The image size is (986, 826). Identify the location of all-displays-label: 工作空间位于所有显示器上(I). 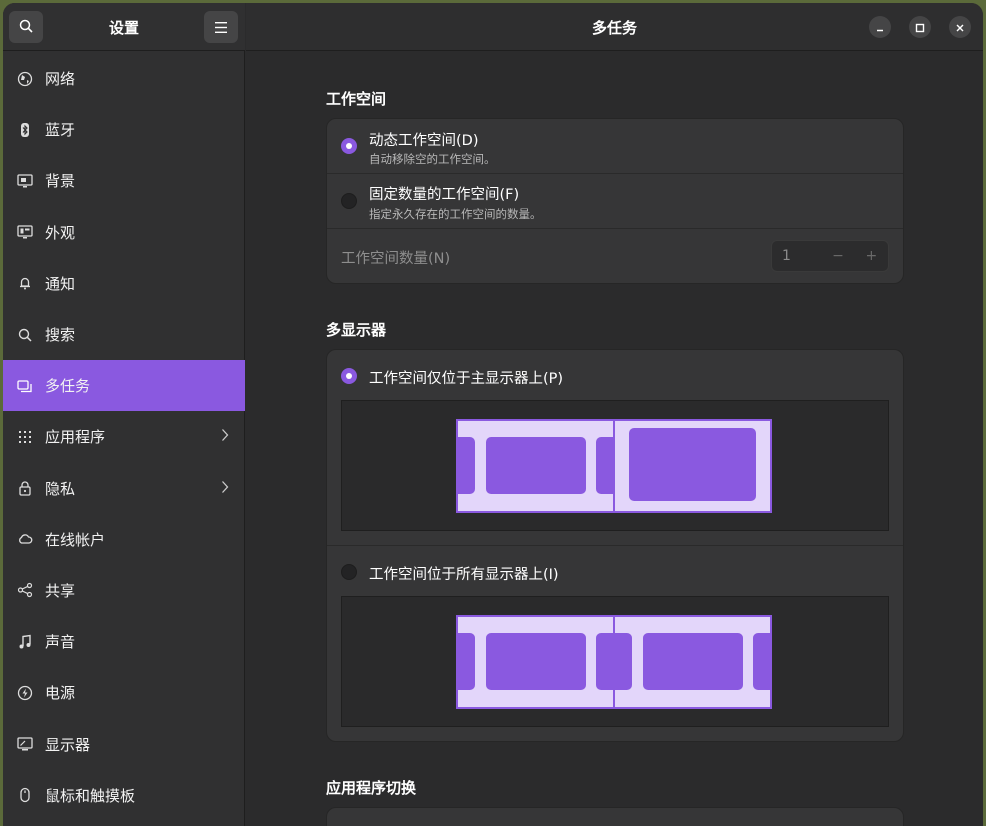
(464, 575).